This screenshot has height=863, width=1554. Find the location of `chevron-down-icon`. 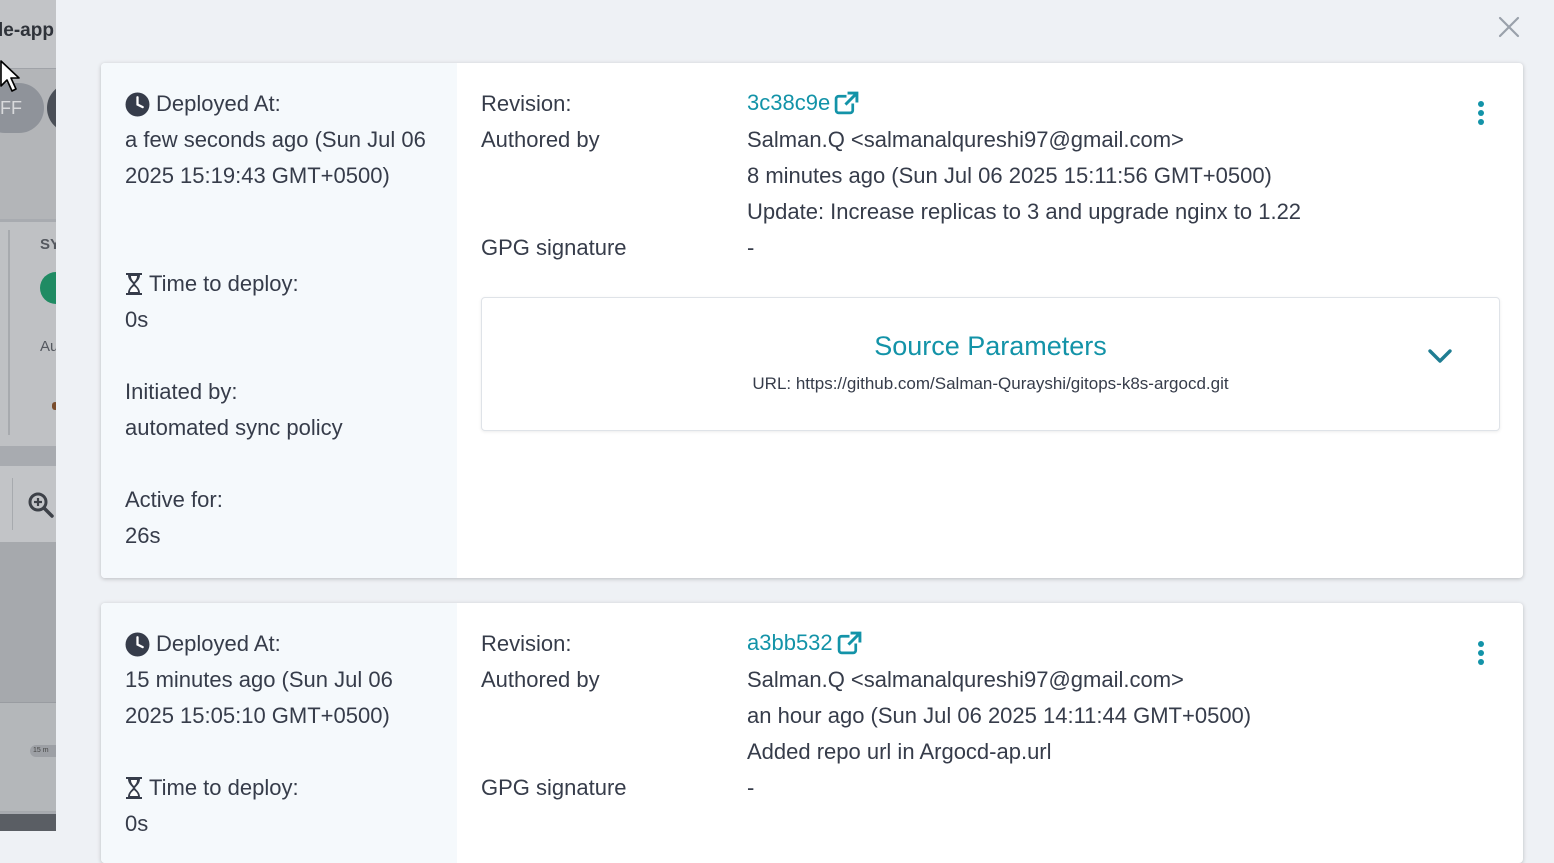

chevron-down-icon is located at coordinates (1440, 357).